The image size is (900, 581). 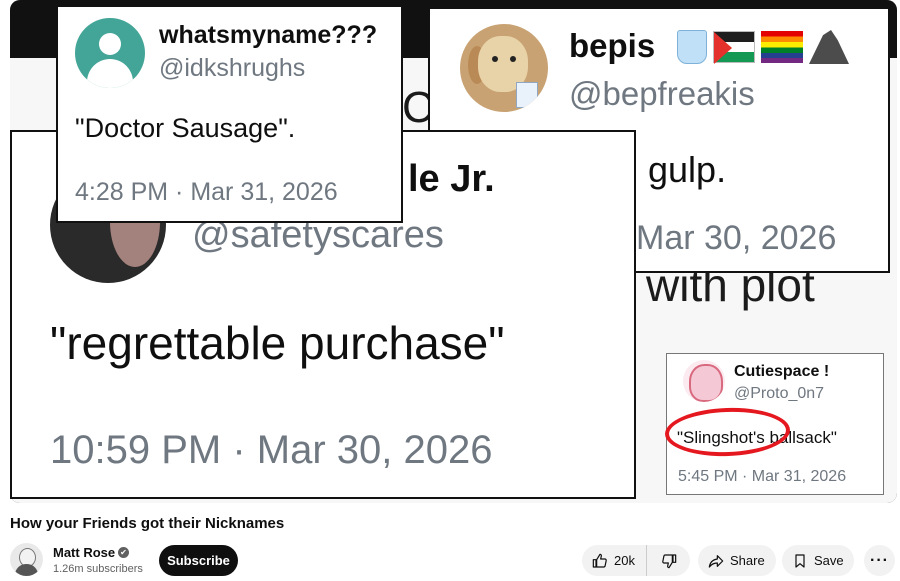 What do you see at coordinates (779, 393) in the screenshot?
I see `tweet-author-handle: @Proto_0n7` at bounding box center [779, 393].